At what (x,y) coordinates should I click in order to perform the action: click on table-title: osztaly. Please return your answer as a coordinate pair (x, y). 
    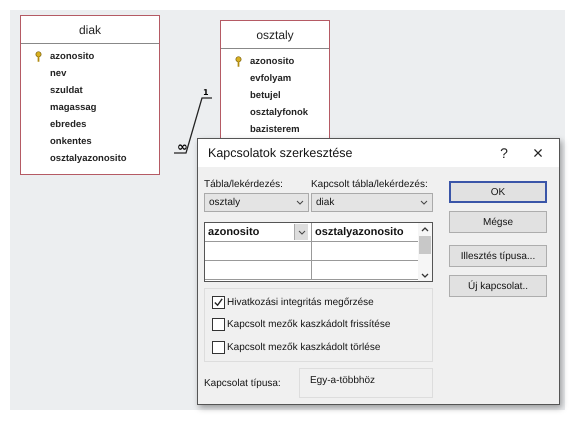
    Looking at the image, I should click on (275, 35).